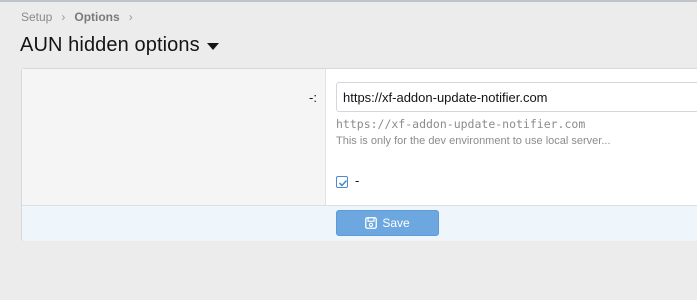 The image size is (697, 300). I want to click on check-icon, so click(343, 183).